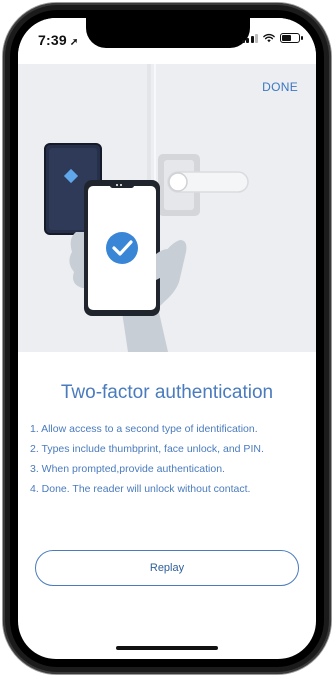 This screenshot has width=334, height=677. I want to click on status-bar: 7:39 ➚, so click(167, 41).